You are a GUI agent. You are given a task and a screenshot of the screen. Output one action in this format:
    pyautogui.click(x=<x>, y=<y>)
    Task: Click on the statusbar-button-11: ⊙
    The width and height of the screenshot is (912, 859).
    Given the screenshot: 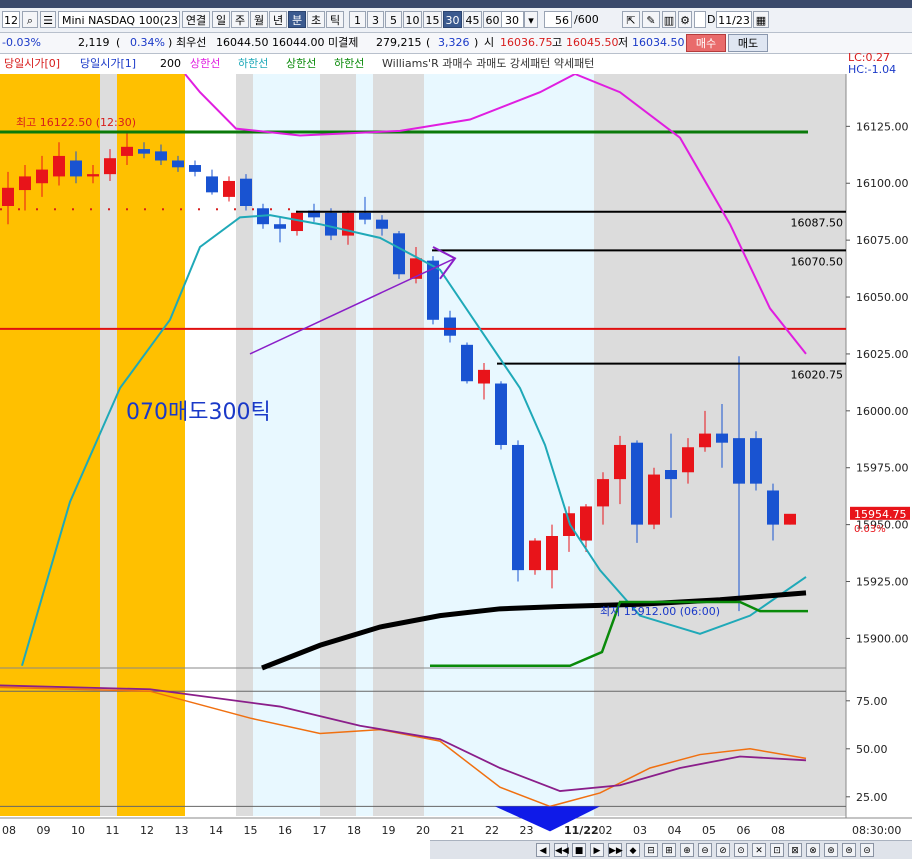 What is the action you would take?
    pyautogui.click(x=741, y=850)
    